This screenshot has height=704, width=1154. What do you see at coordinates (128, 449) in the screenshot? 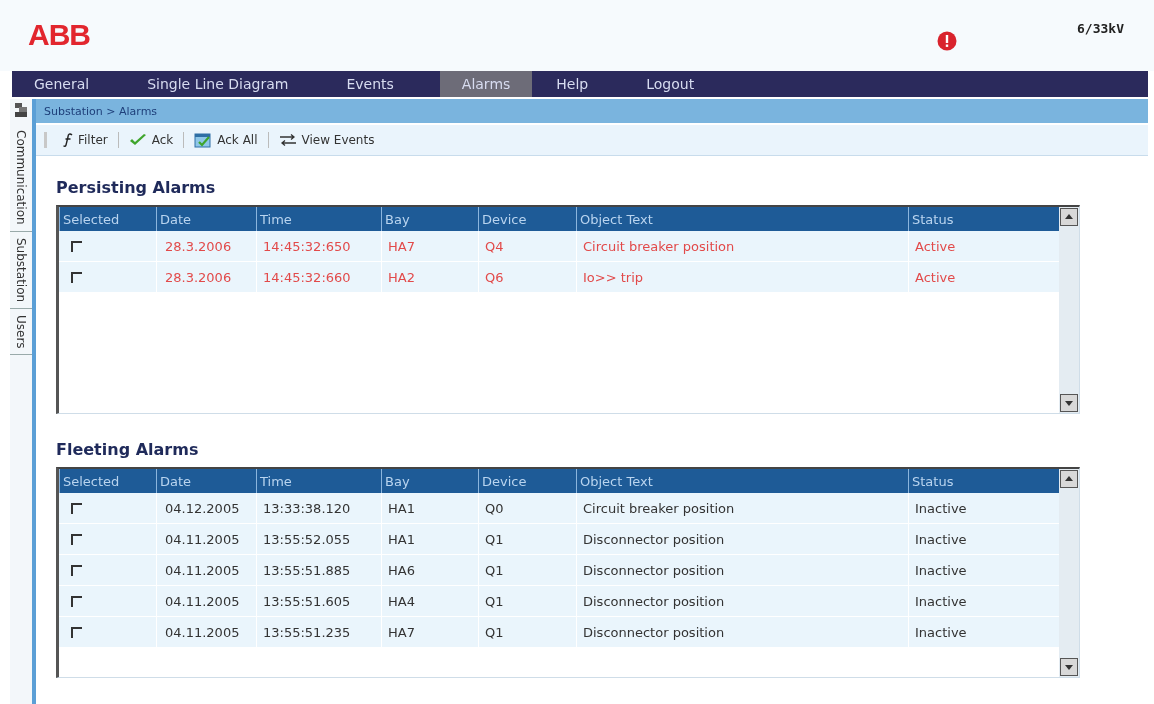
I see `section-title: Fleeting Alarms` at bounding box center [128, 449].